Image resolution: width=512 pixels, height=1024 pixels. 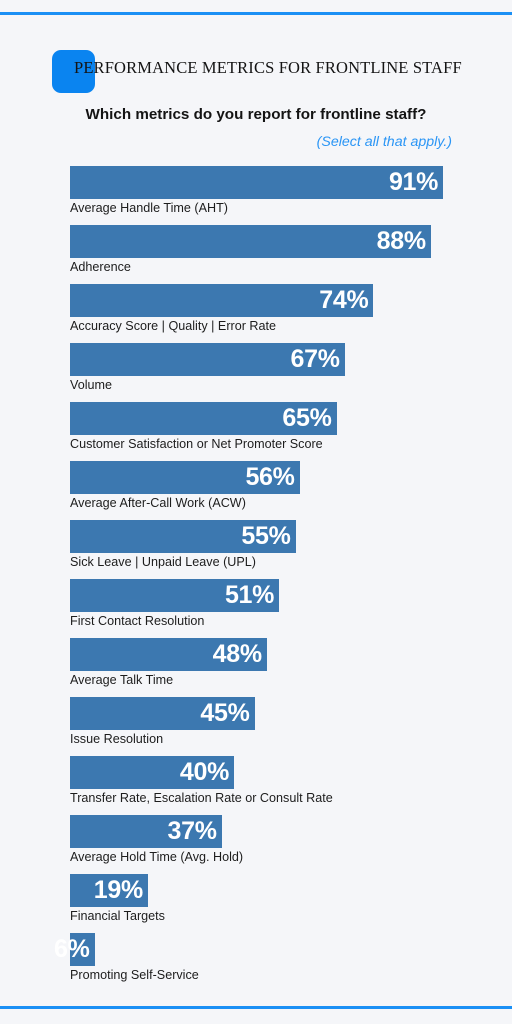 What do you see at coordinates (185, 477) in the screenshot?
I see `bar: 56%` at bounding box center [185, 477].